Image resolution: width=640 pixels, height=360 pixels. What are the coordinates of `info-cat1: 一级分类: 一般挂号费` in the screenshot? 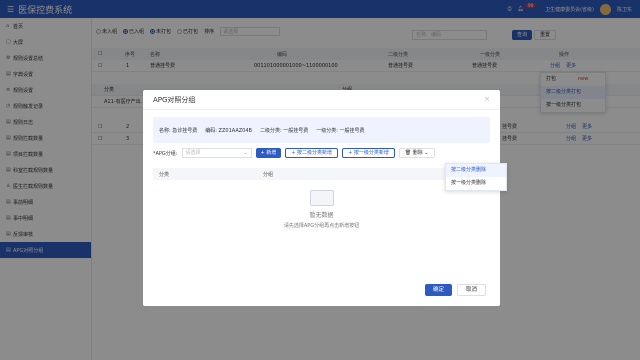 It's located at (340, 130).